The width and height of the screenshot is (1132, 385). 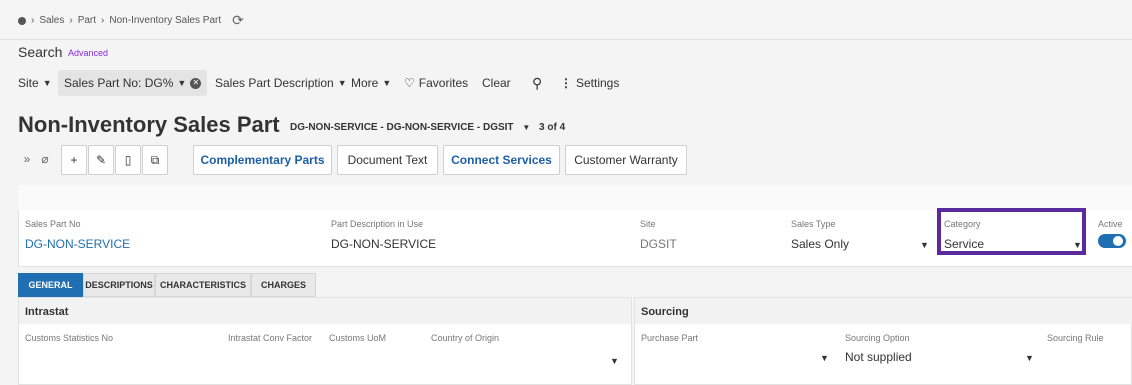 I want to click on purchase-part-label: Purchase Part, so click(x=670, y=338).